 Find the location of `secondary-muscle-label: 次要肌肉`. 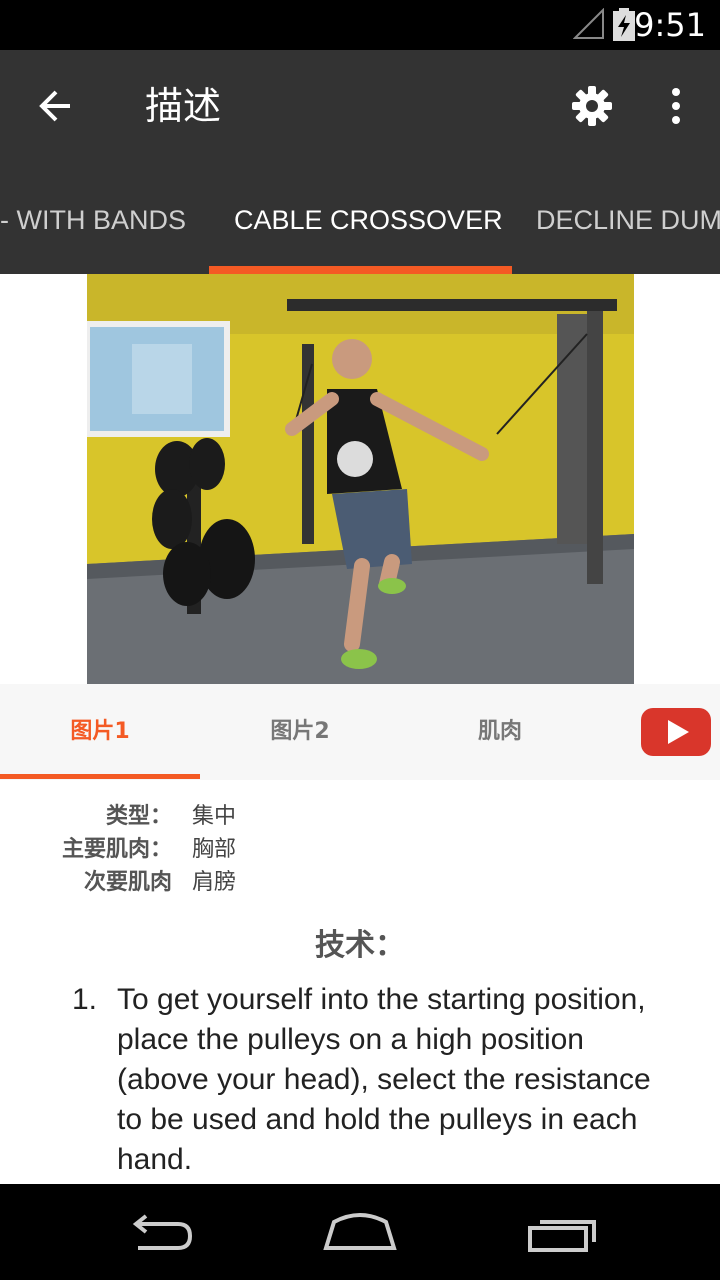

secondary-muscle-label: 次要肌肉 is located at coordinates (127, 882).